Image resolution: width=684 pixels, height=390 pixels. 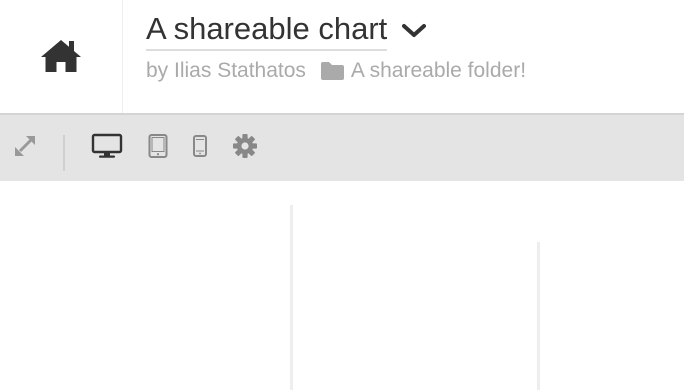 What do you see at coordinates (267, 30) in the screenshot?
I see `chart-title: A shareable chart` at bounding box center [267, 30].